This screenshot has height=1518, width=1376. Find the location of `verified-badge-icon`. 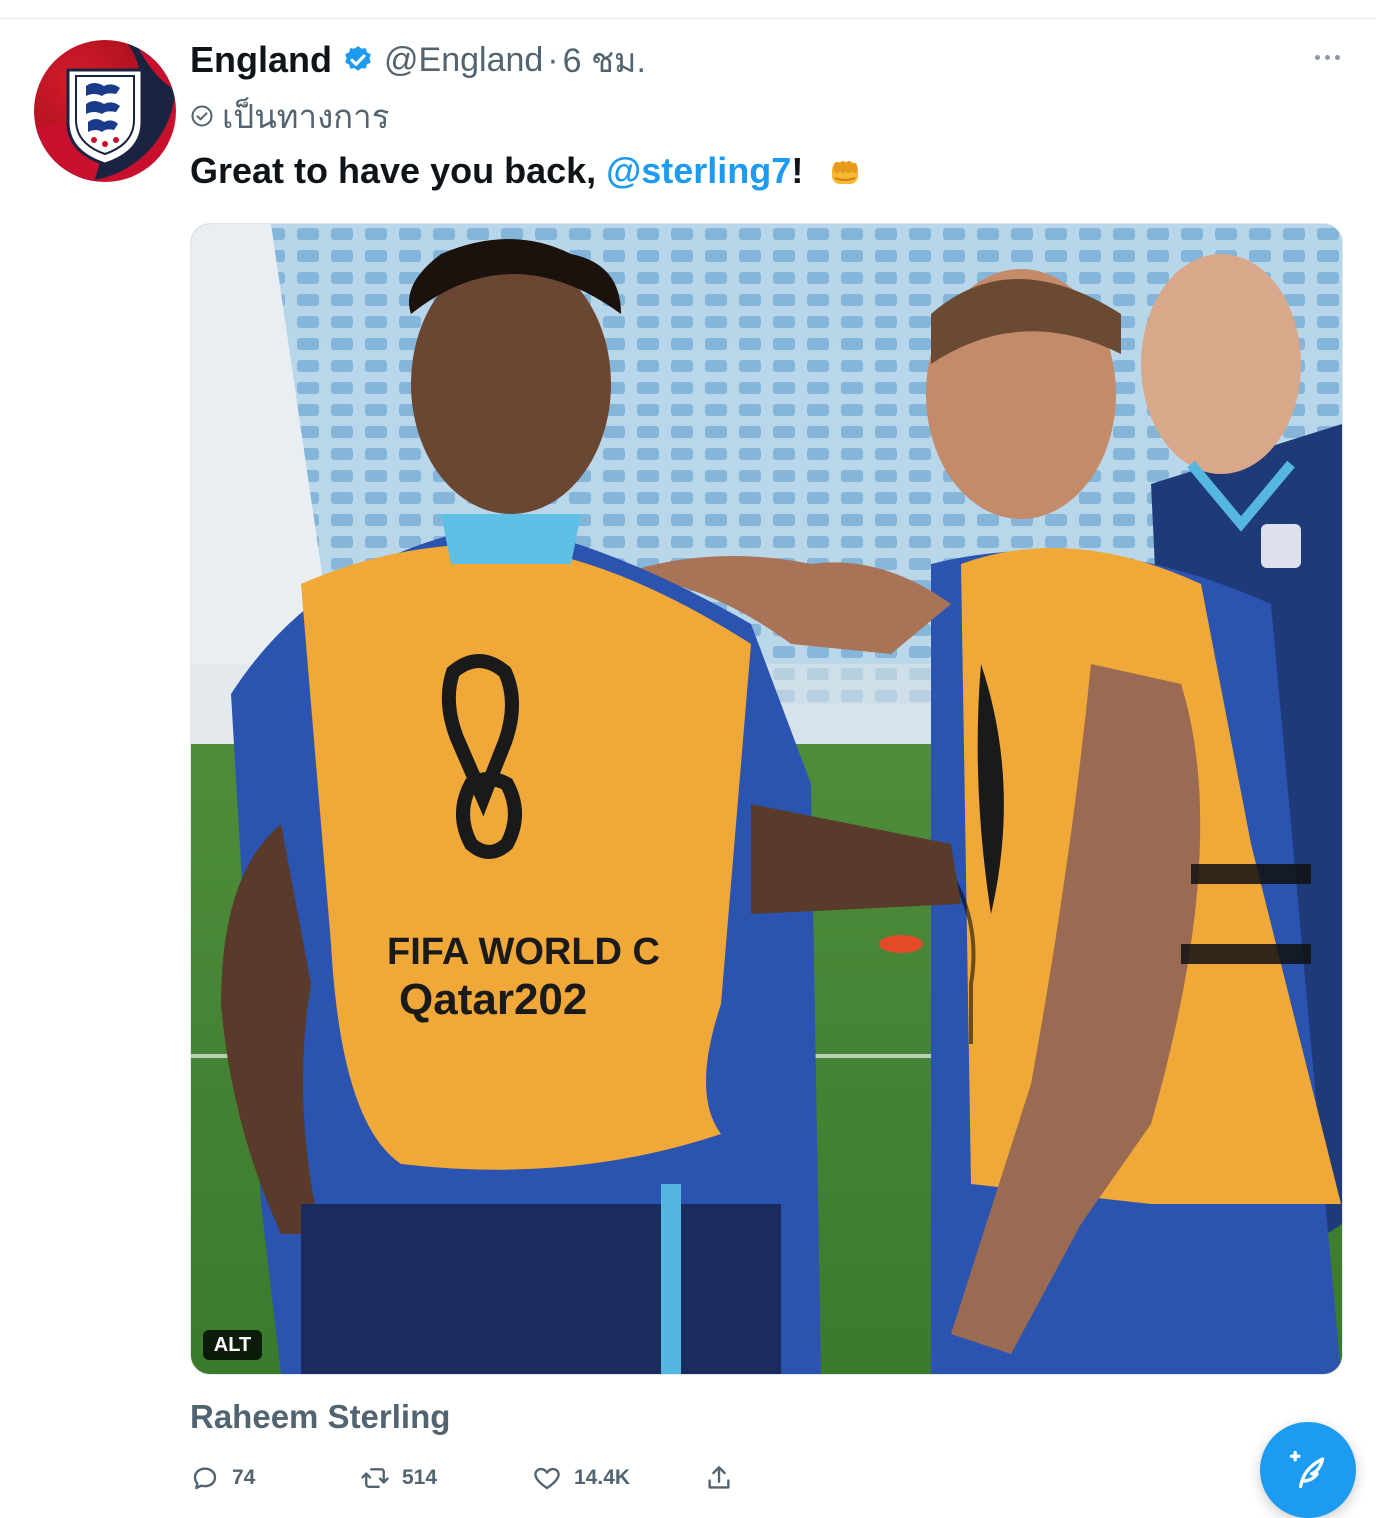

verified-badge-icon is located at coordinates (358, 58).